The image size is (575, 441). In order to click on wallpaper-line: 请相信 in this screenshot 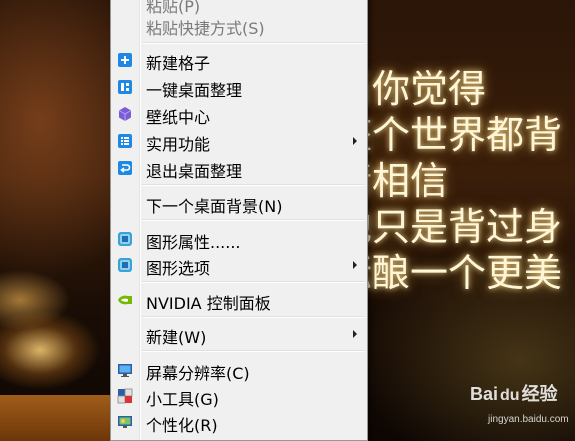, I will do `click(391, 181)`.